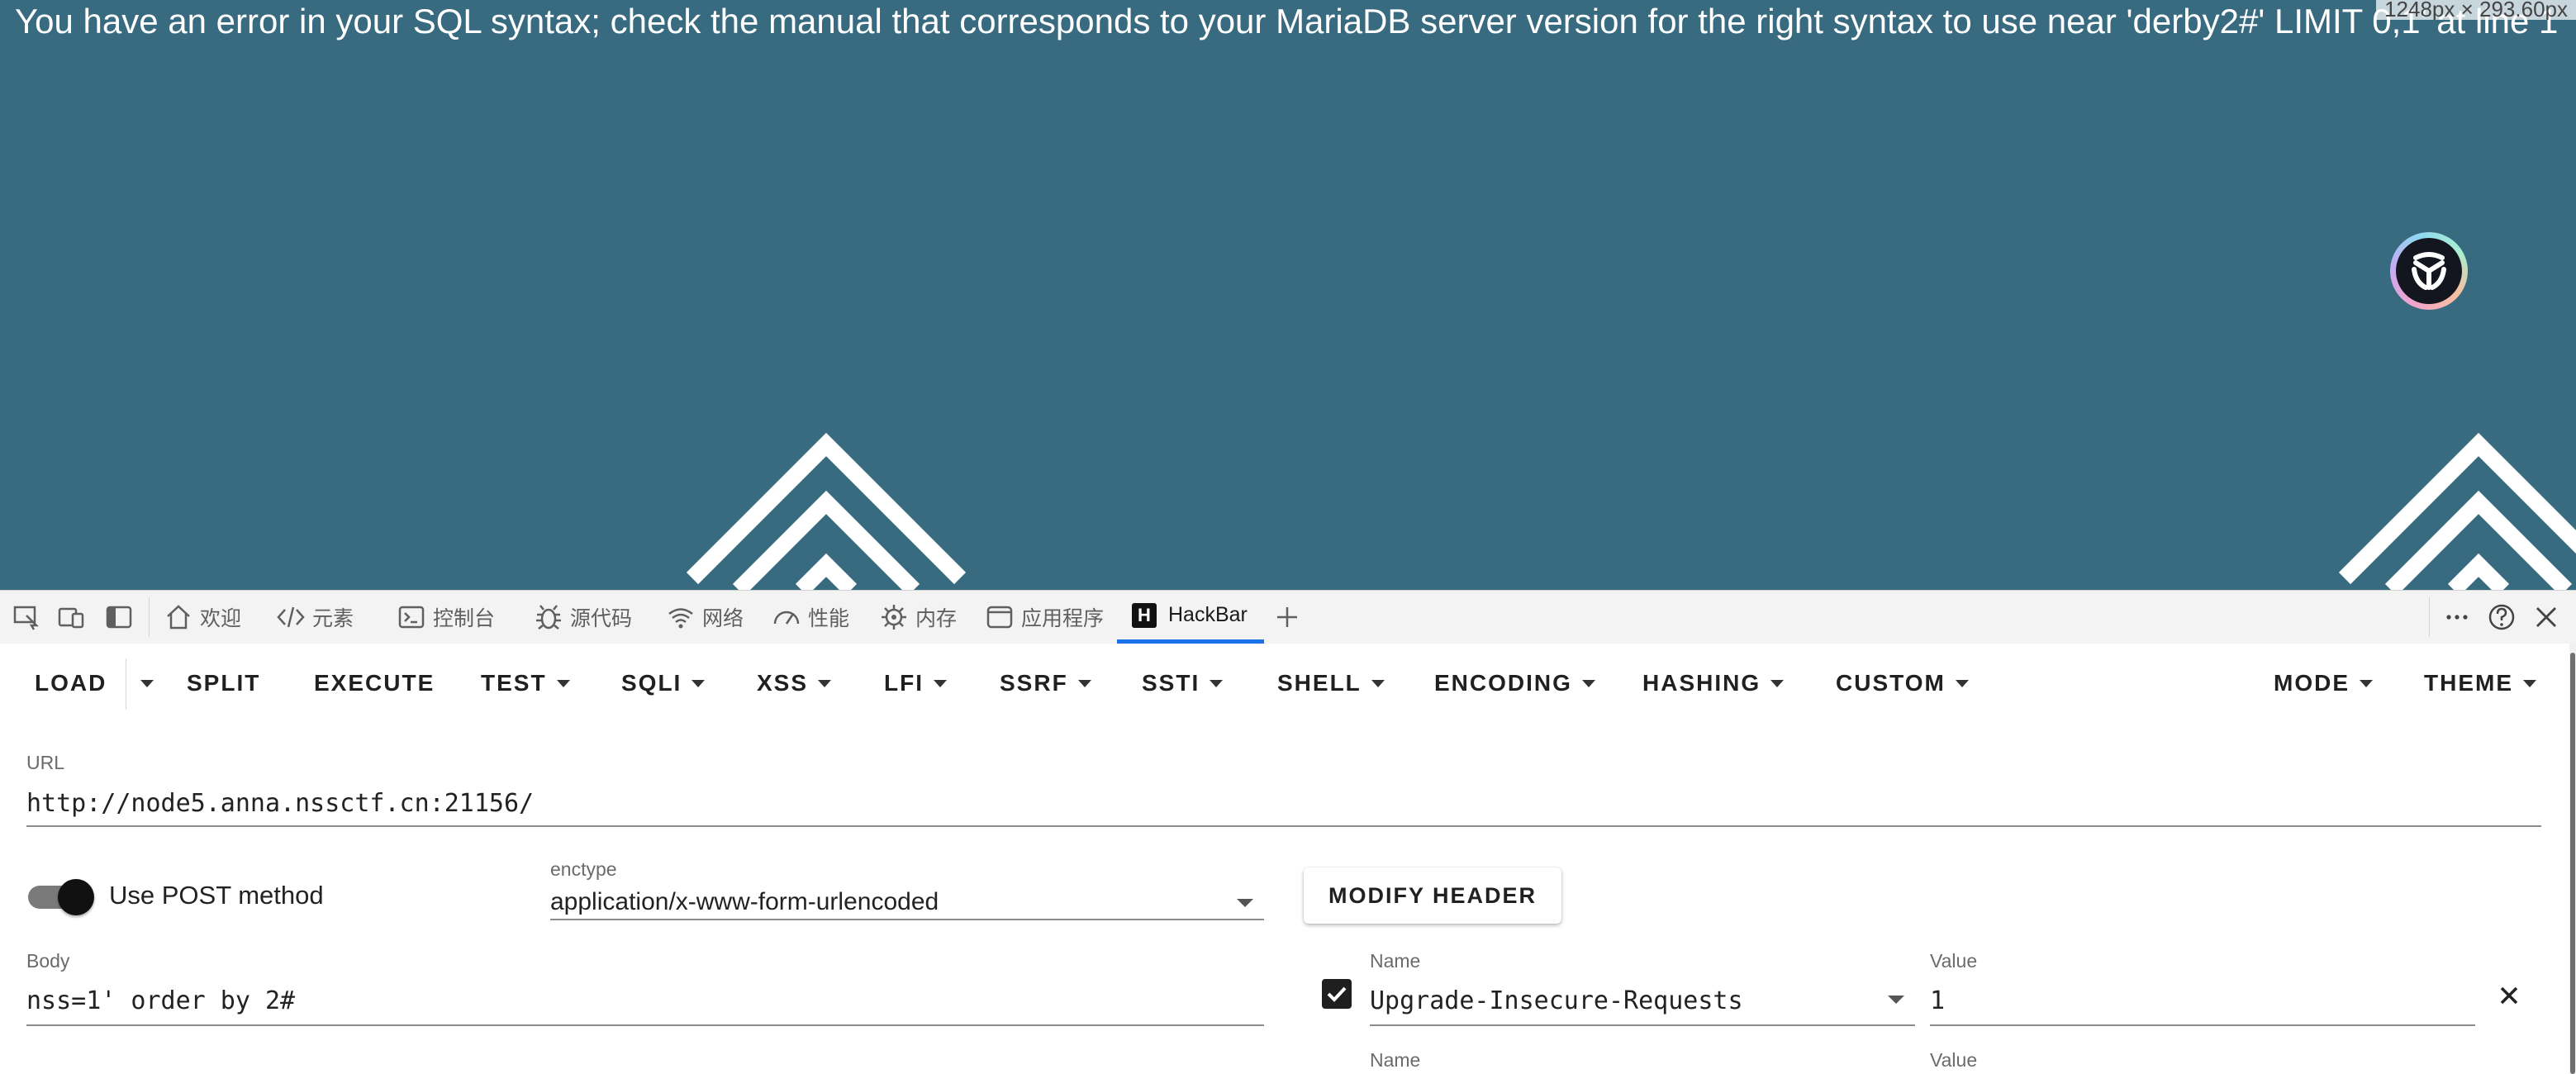  What do you see at coordinates (76, 897) in the screenshot?
I see `post-method-toggle-knob` at bounding box center [76, 897].